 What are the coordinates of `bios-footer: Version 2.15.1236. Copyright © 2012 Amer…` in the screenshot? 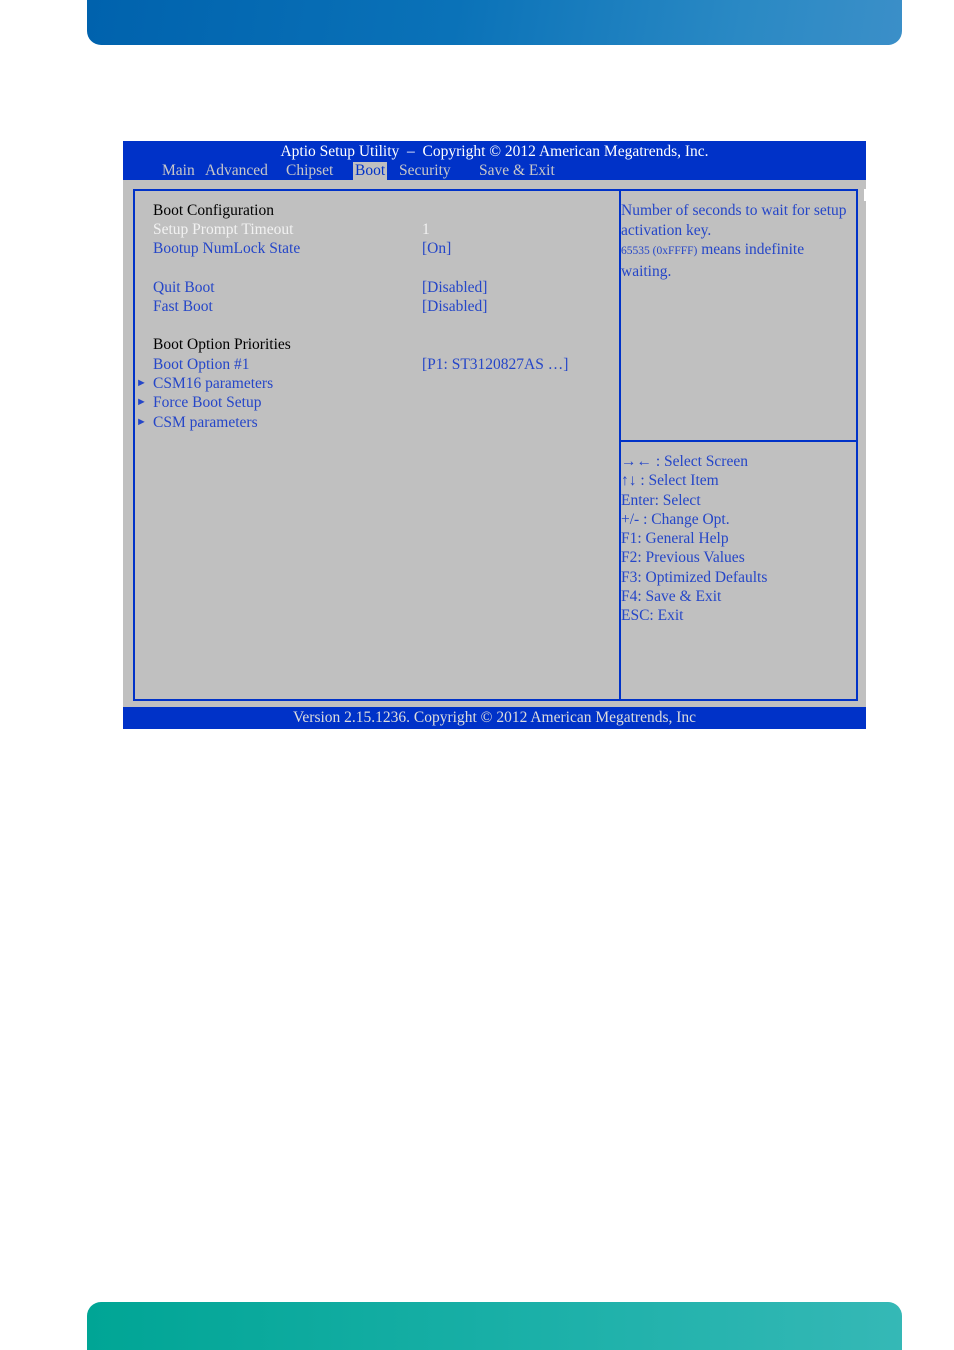 It's located at (494, 718).